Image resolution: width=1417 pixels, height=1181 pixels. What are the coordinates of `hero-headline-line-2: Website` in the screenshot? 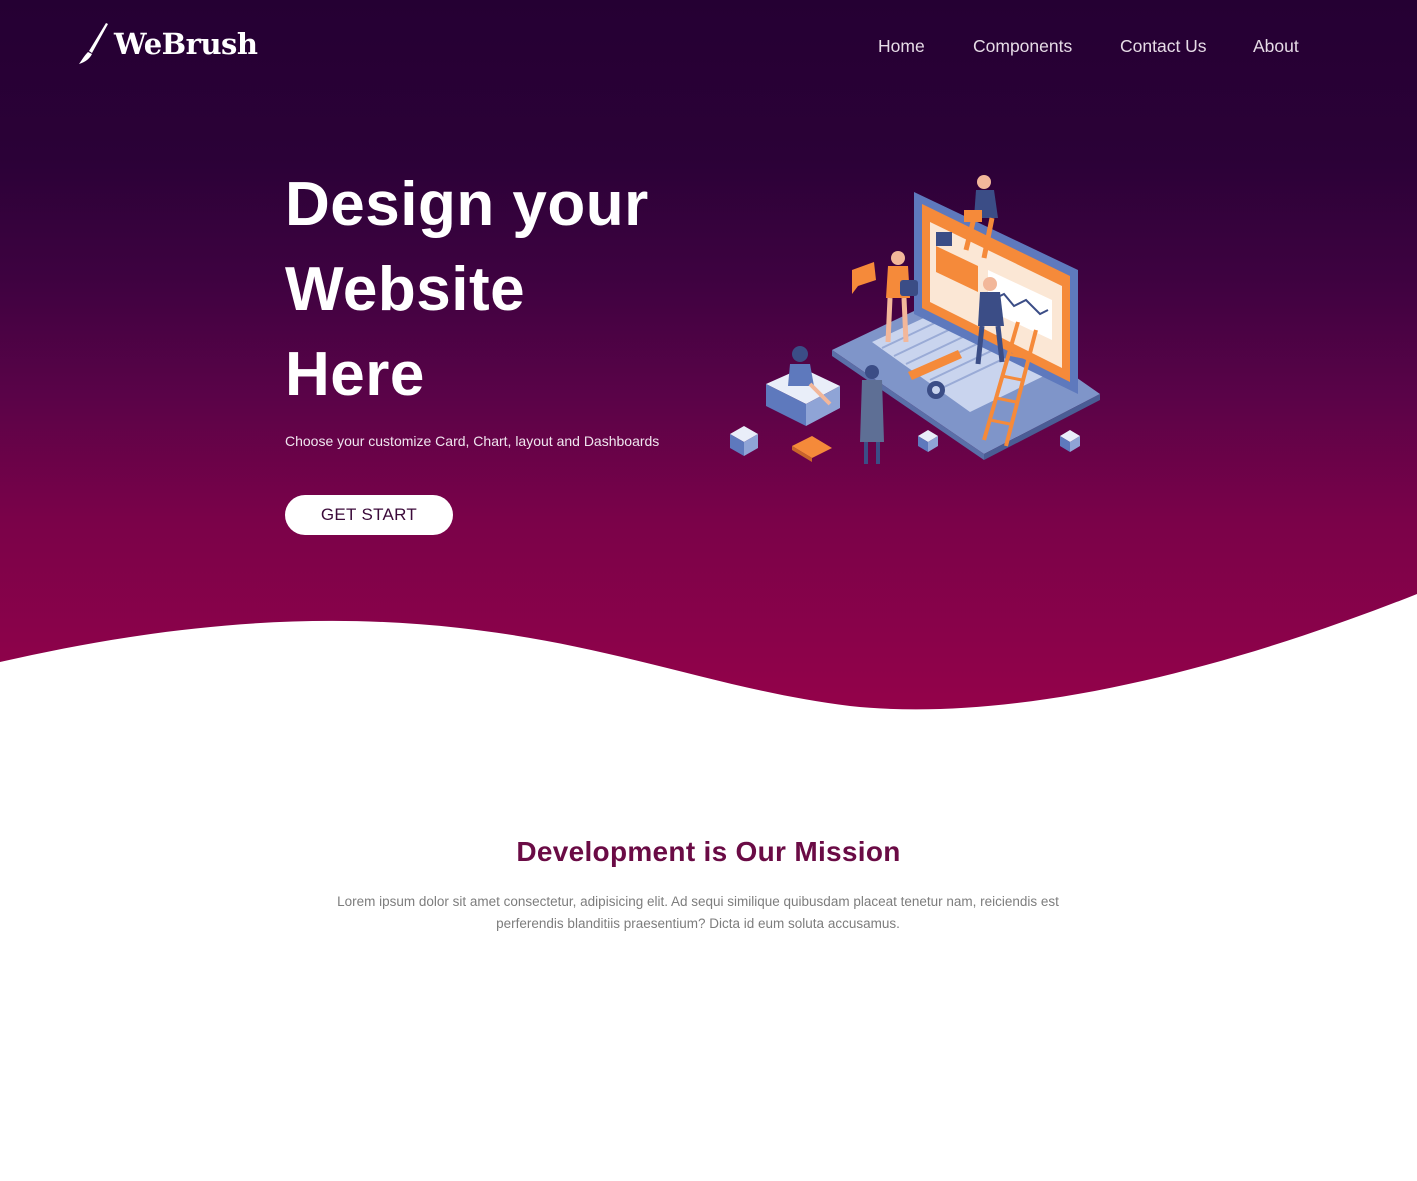 It's located at (405, 289).